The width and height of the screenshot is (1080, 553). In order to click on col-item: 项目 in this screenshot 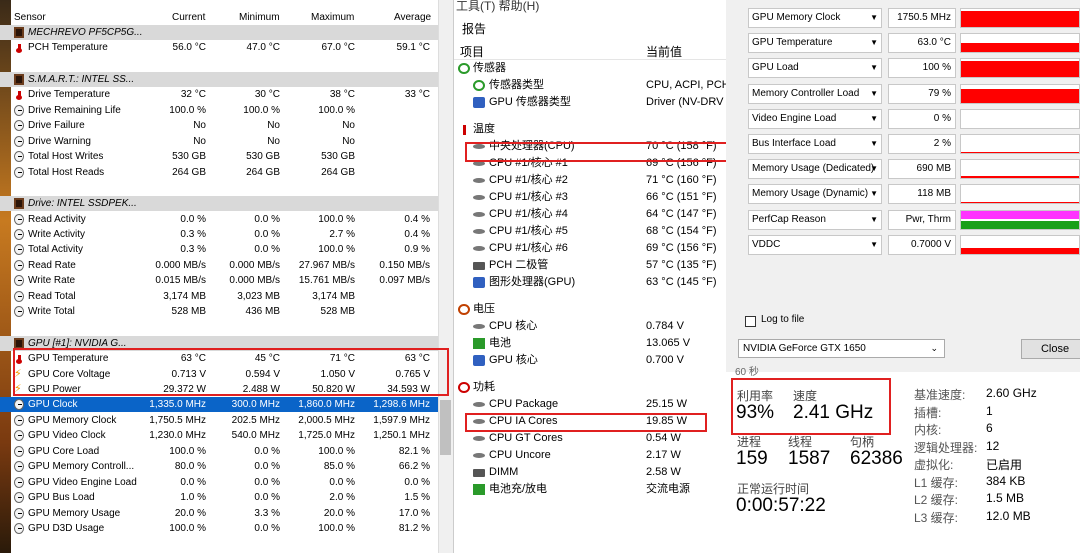, I will do `click(472, 51)`.